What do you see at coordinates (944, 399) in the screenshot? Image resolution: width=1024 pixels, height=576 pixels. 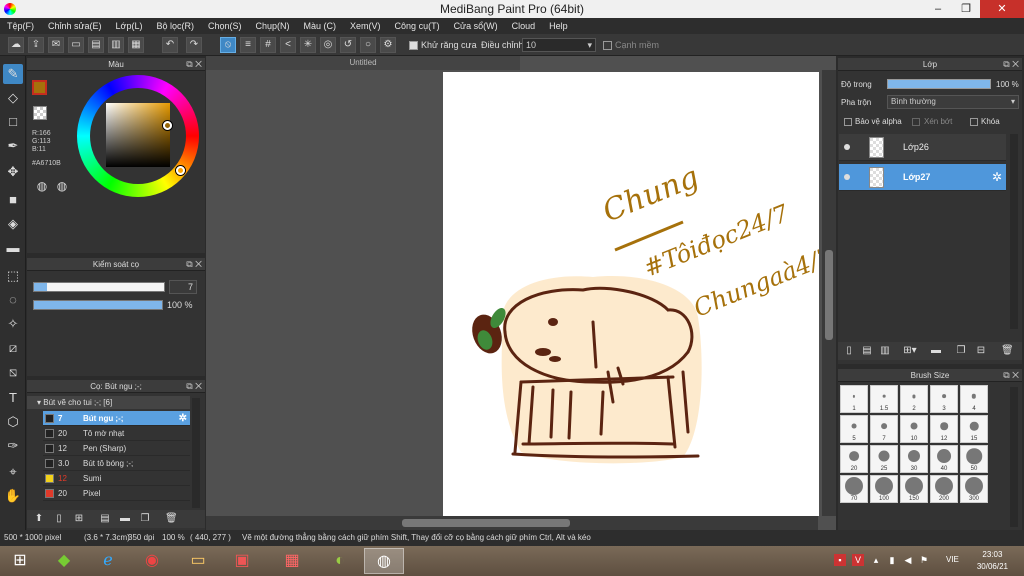 I see `brush-size-cell: 3` at bounding box center [944, 399].